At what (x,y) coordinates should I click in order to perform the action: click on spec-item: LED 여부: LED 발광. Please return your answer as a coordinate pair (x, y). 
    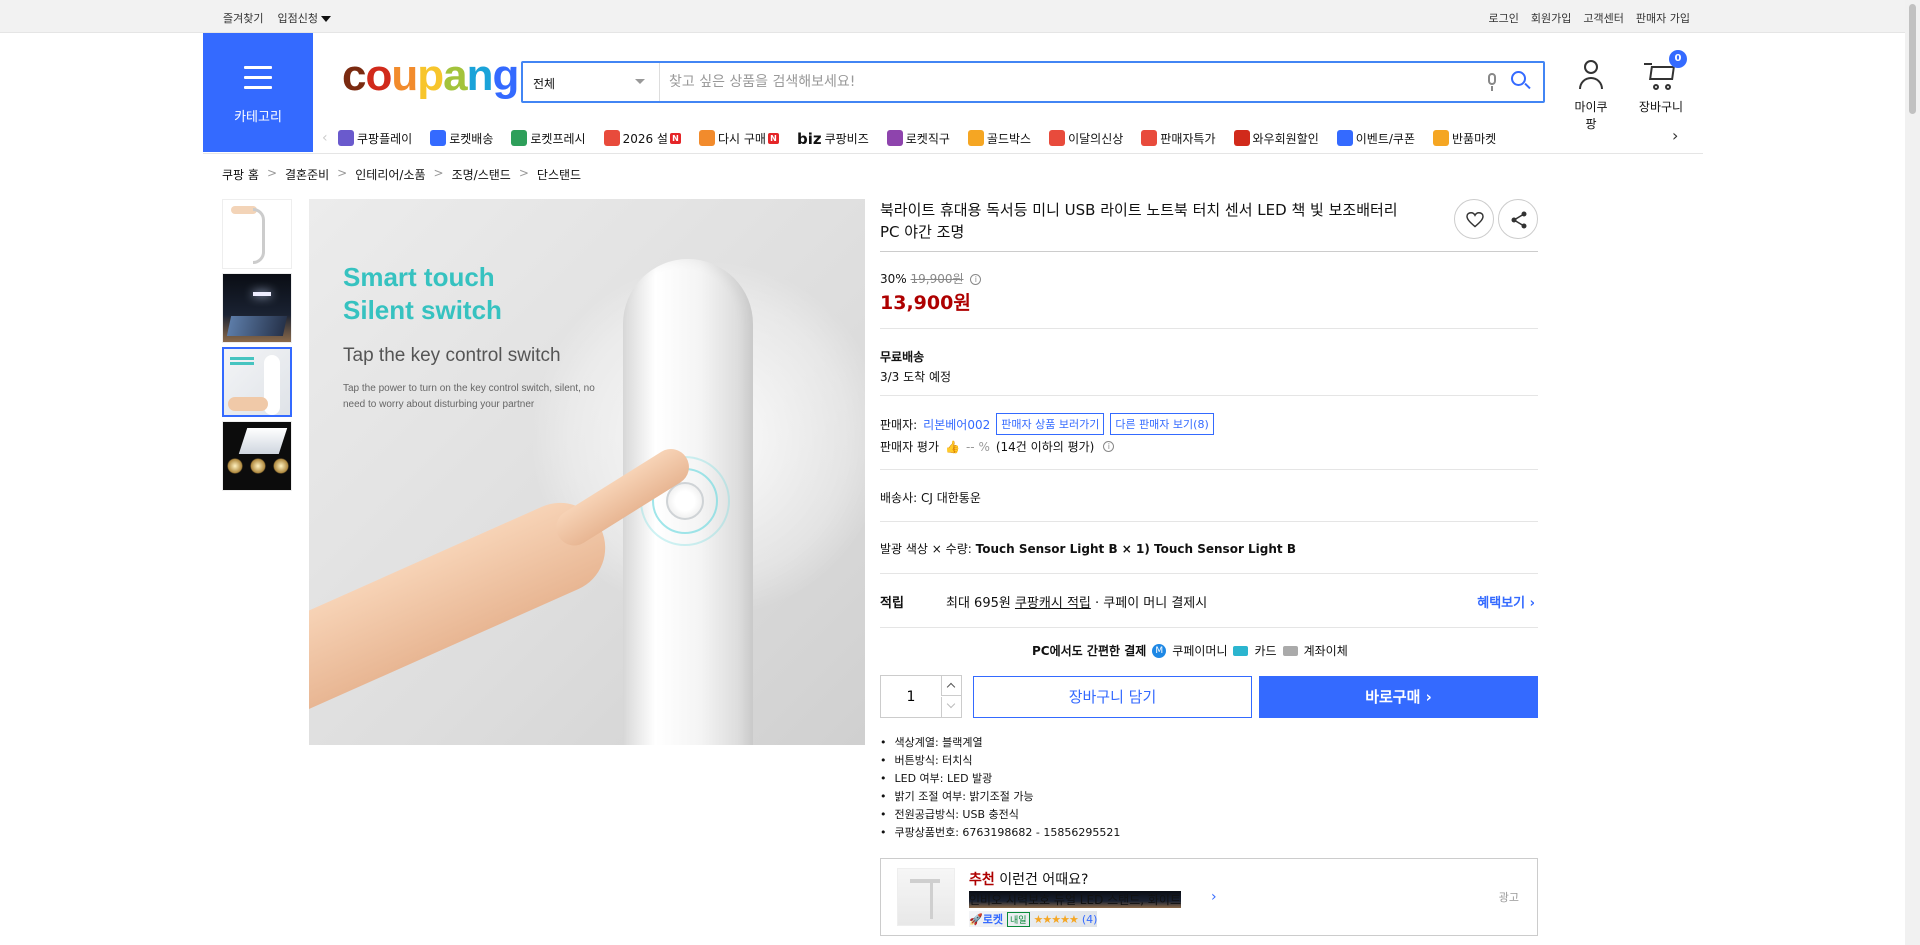
    Looking at the image, I should click on (1000, 779).